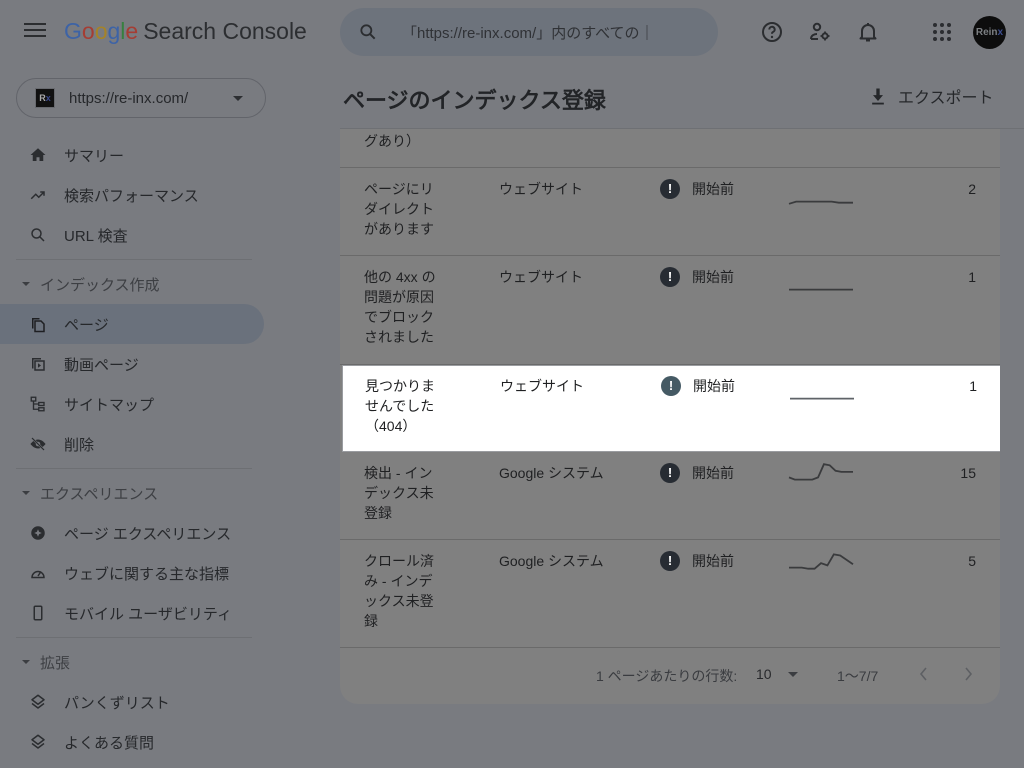 The height and width of the screenshot is (768, 1024). What do you see at coordinates (946, 98) in the screenshot?
I see `export-label: エクスポート` at bounding box center [946, 98].